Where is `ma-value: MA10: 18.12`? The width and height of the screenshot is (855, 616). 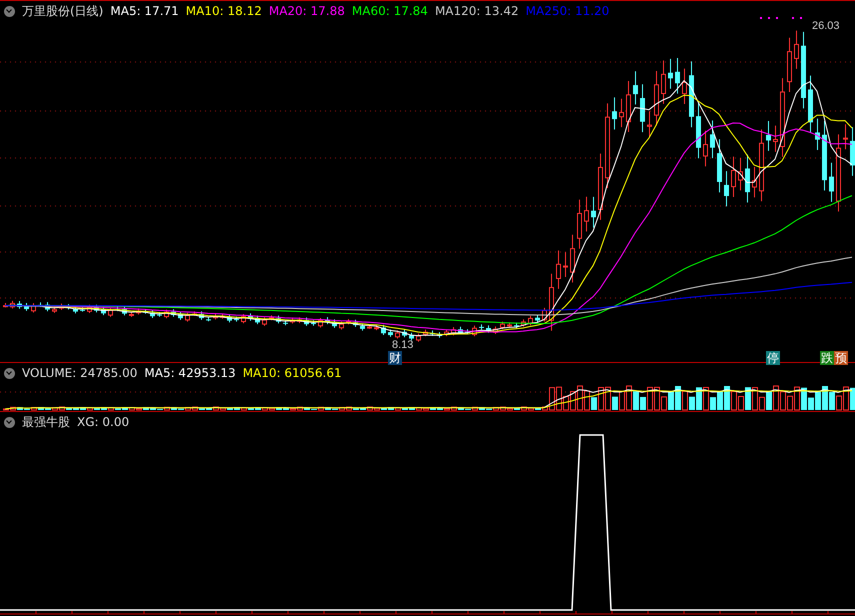 ma-value: MA10: 18.12 is located at coordinates (224, 11).